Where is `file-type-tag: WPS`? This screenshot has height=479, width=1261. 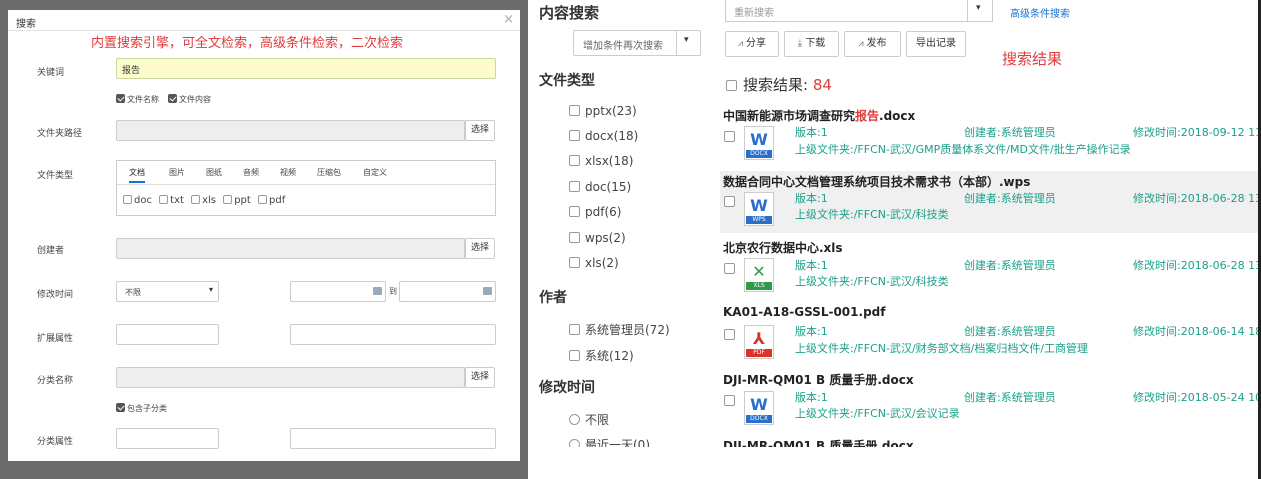 file-type-tag: WPS is located at coordinates (759, 220).